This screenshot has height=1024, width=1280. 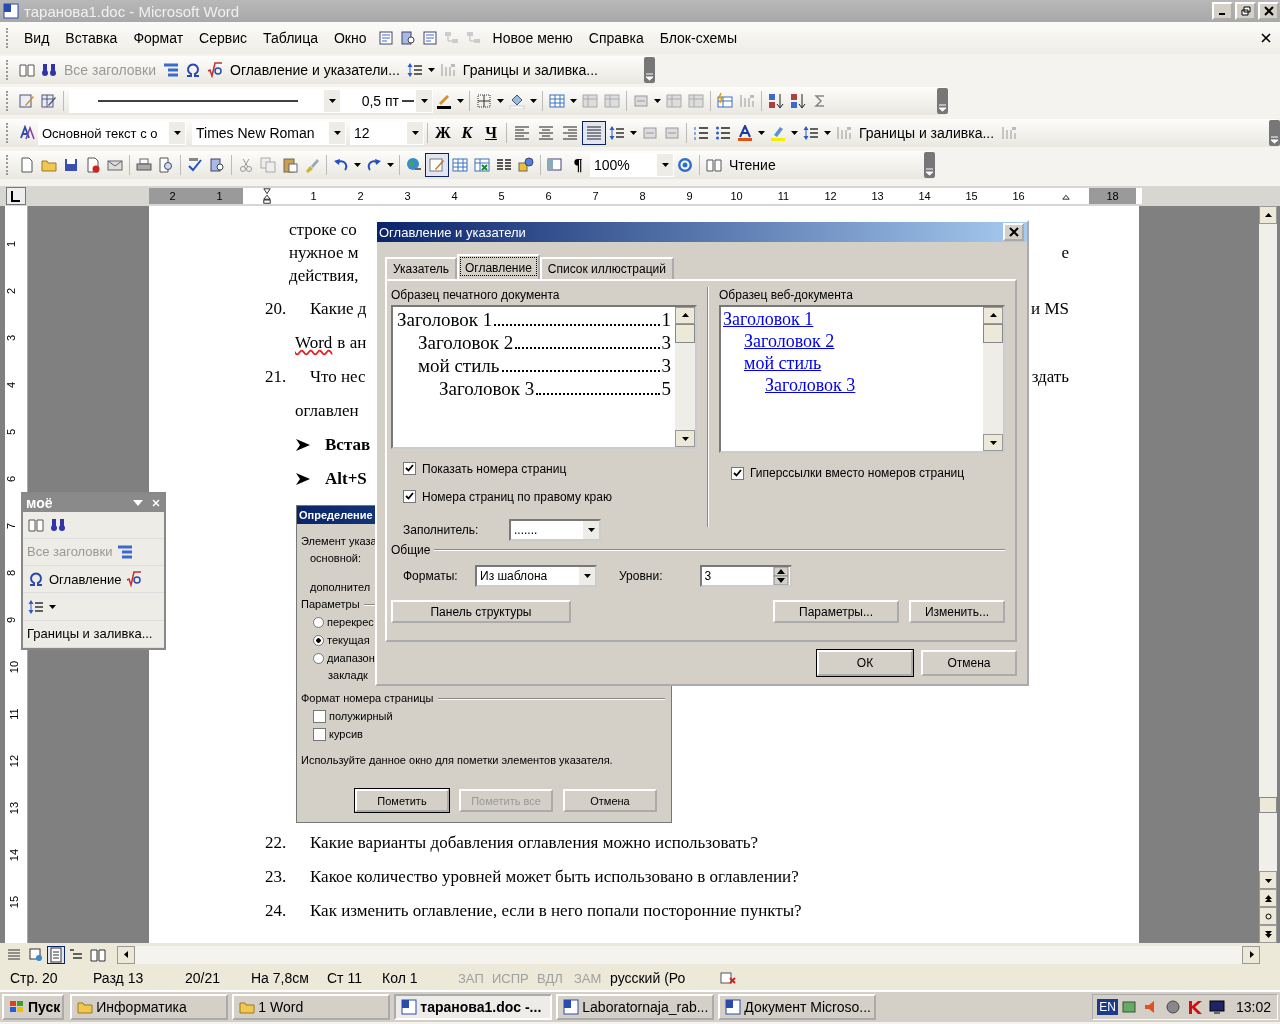 What do you see at coordinates (421, 268) in the screenshot?
I see `tab: Указатель` at bounding box center [421, 268].